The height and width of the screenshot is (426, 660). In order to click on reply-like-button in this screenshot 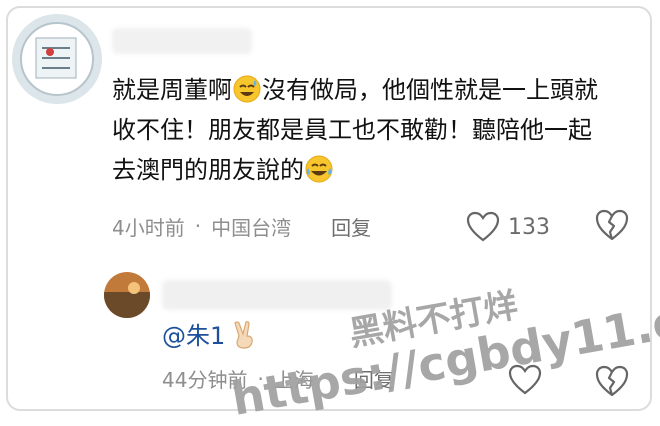, I will do `click(525, 382)`.